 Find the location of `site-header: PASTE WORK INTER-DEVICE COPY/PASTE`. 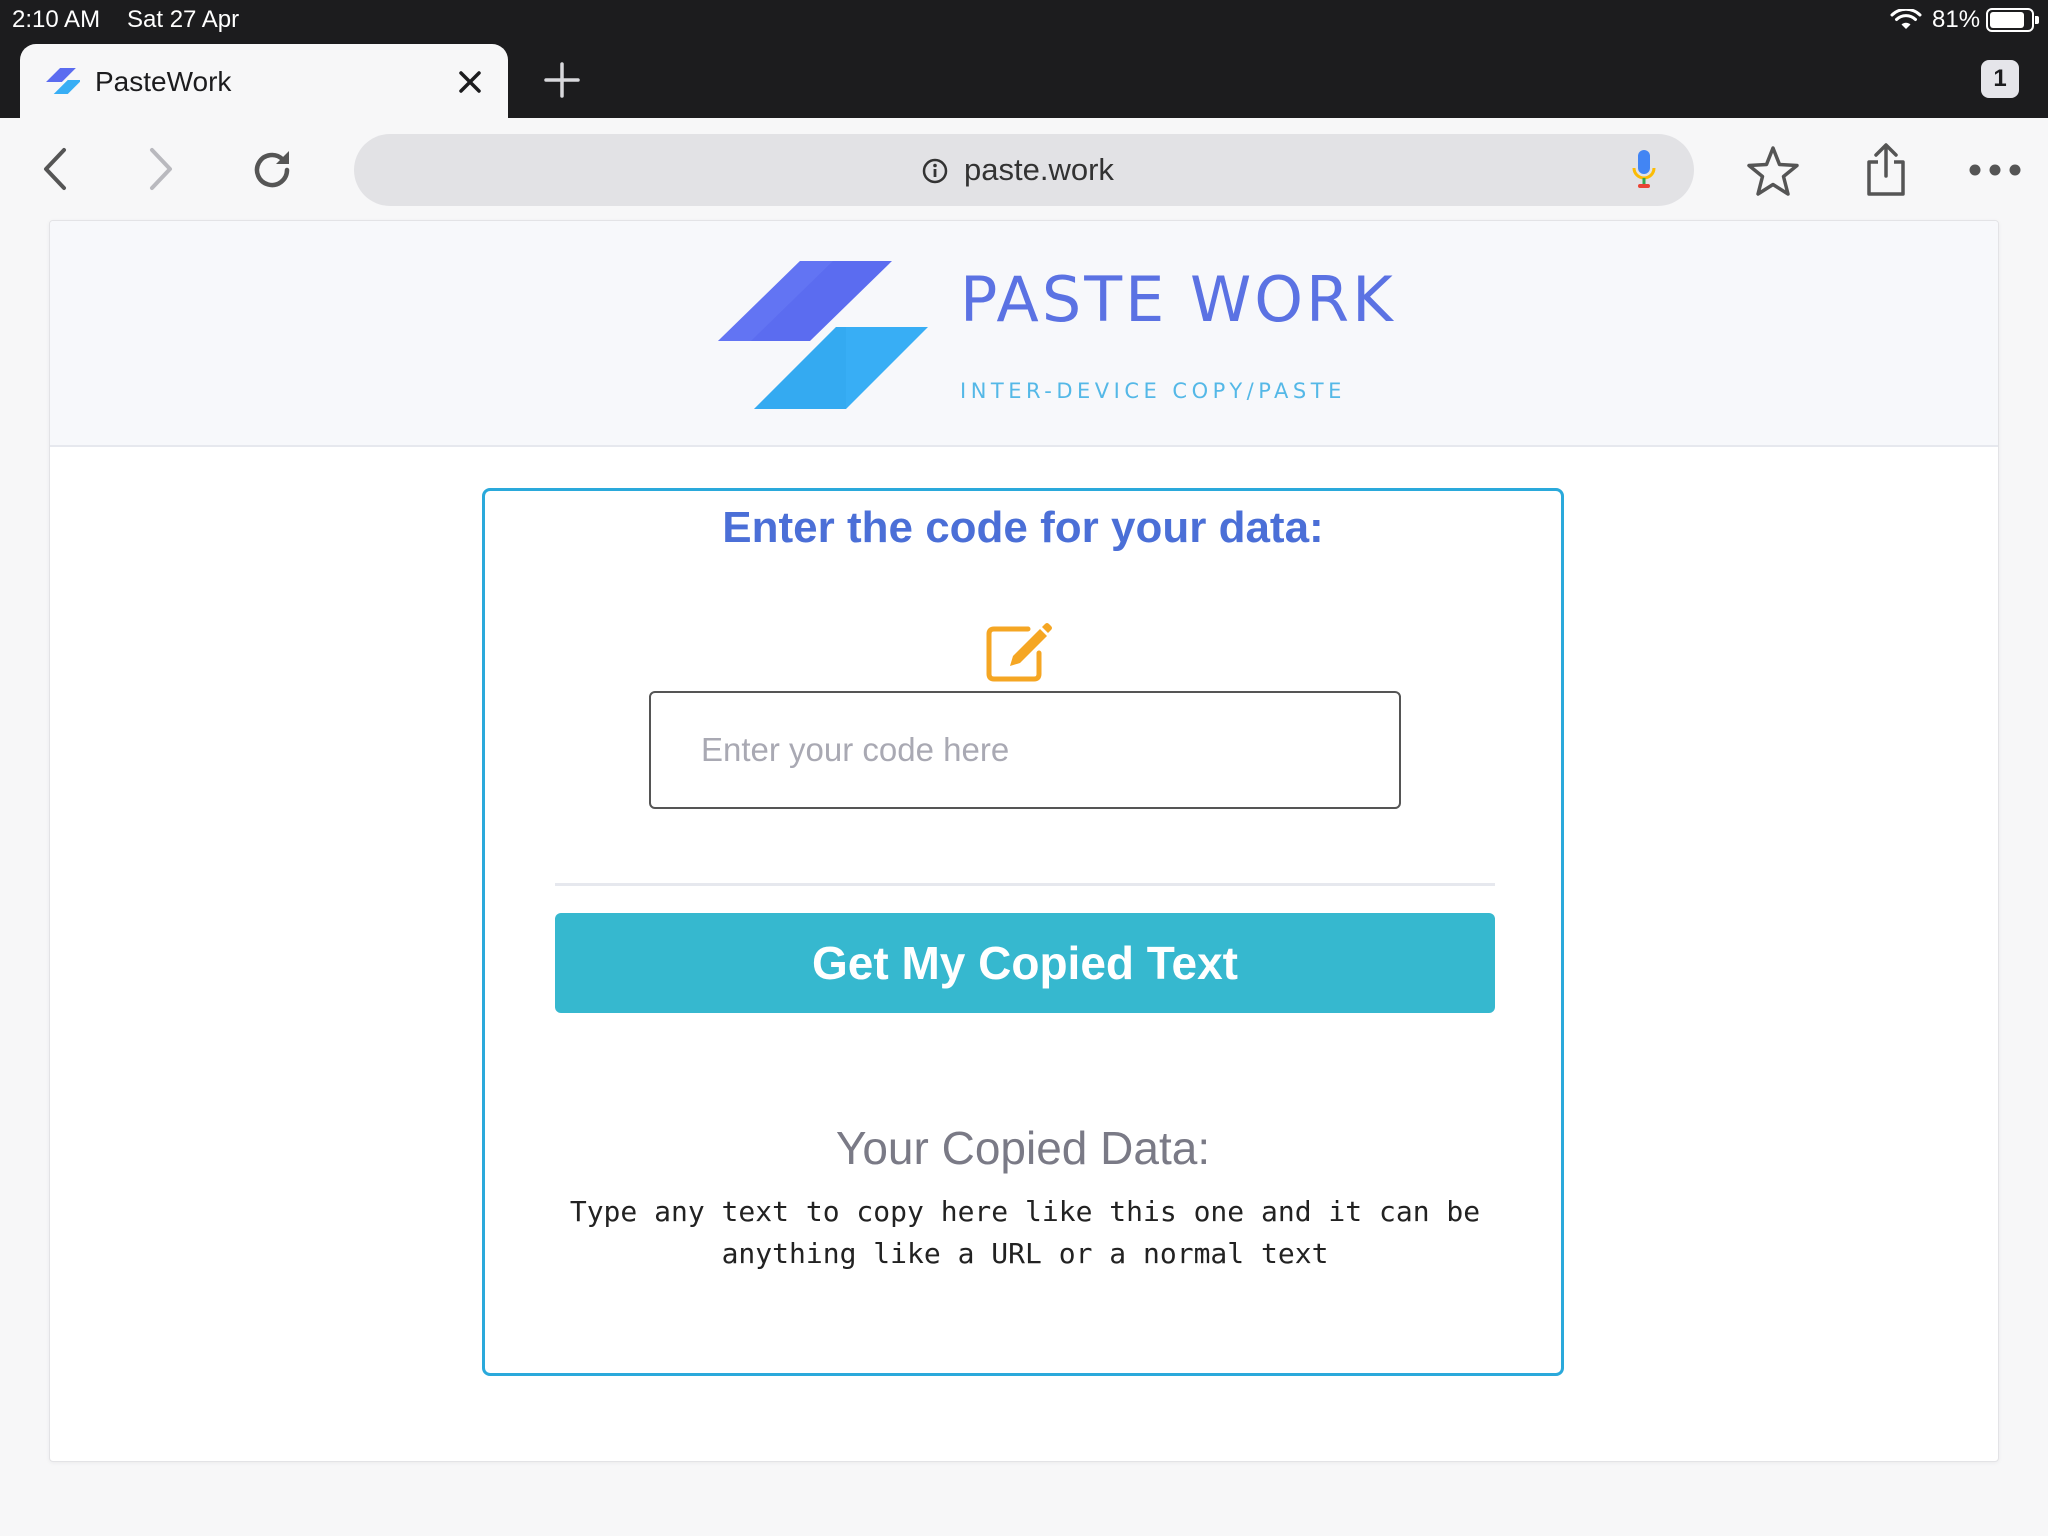

site-header: PASTE WORK INTER-DEVICE COPY/PASTE is located at coordinates (1024, 334).